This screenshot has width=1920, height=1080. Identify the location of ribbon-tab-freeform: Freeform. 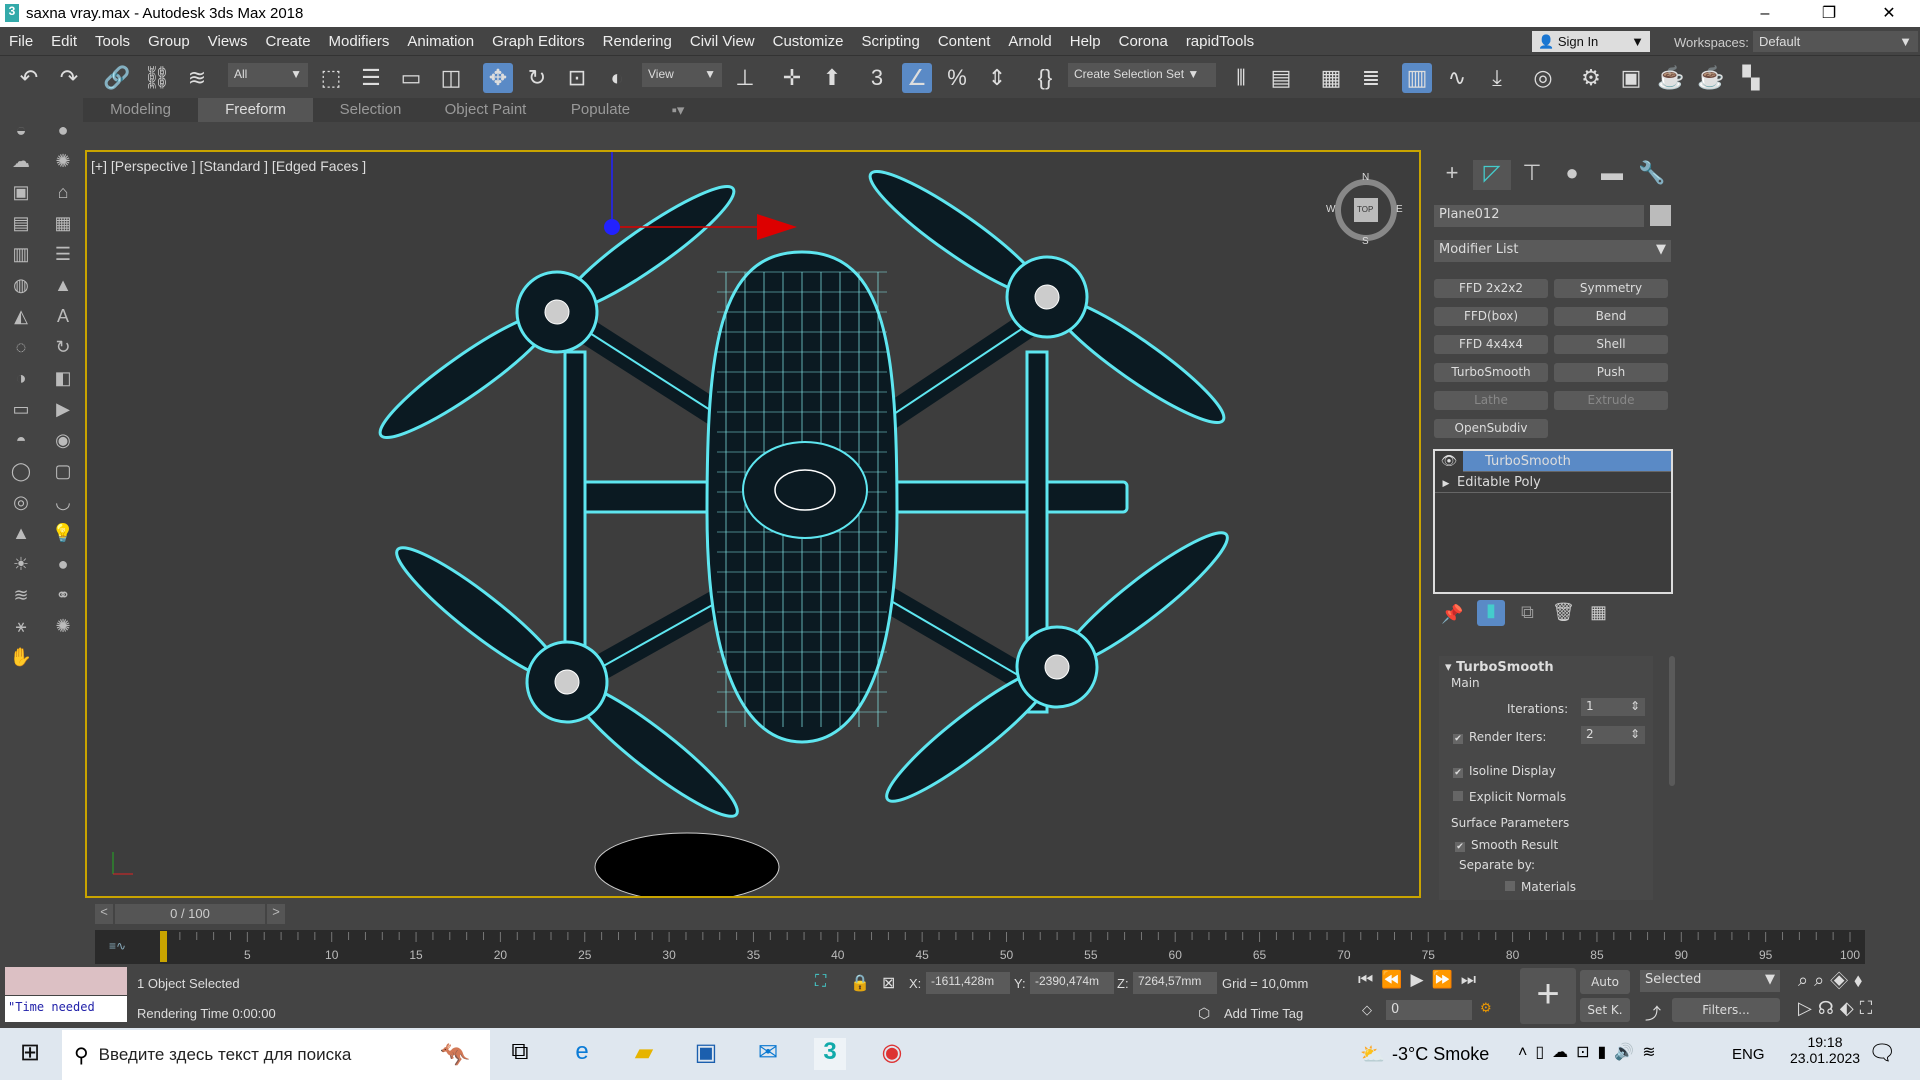
(255, 110).